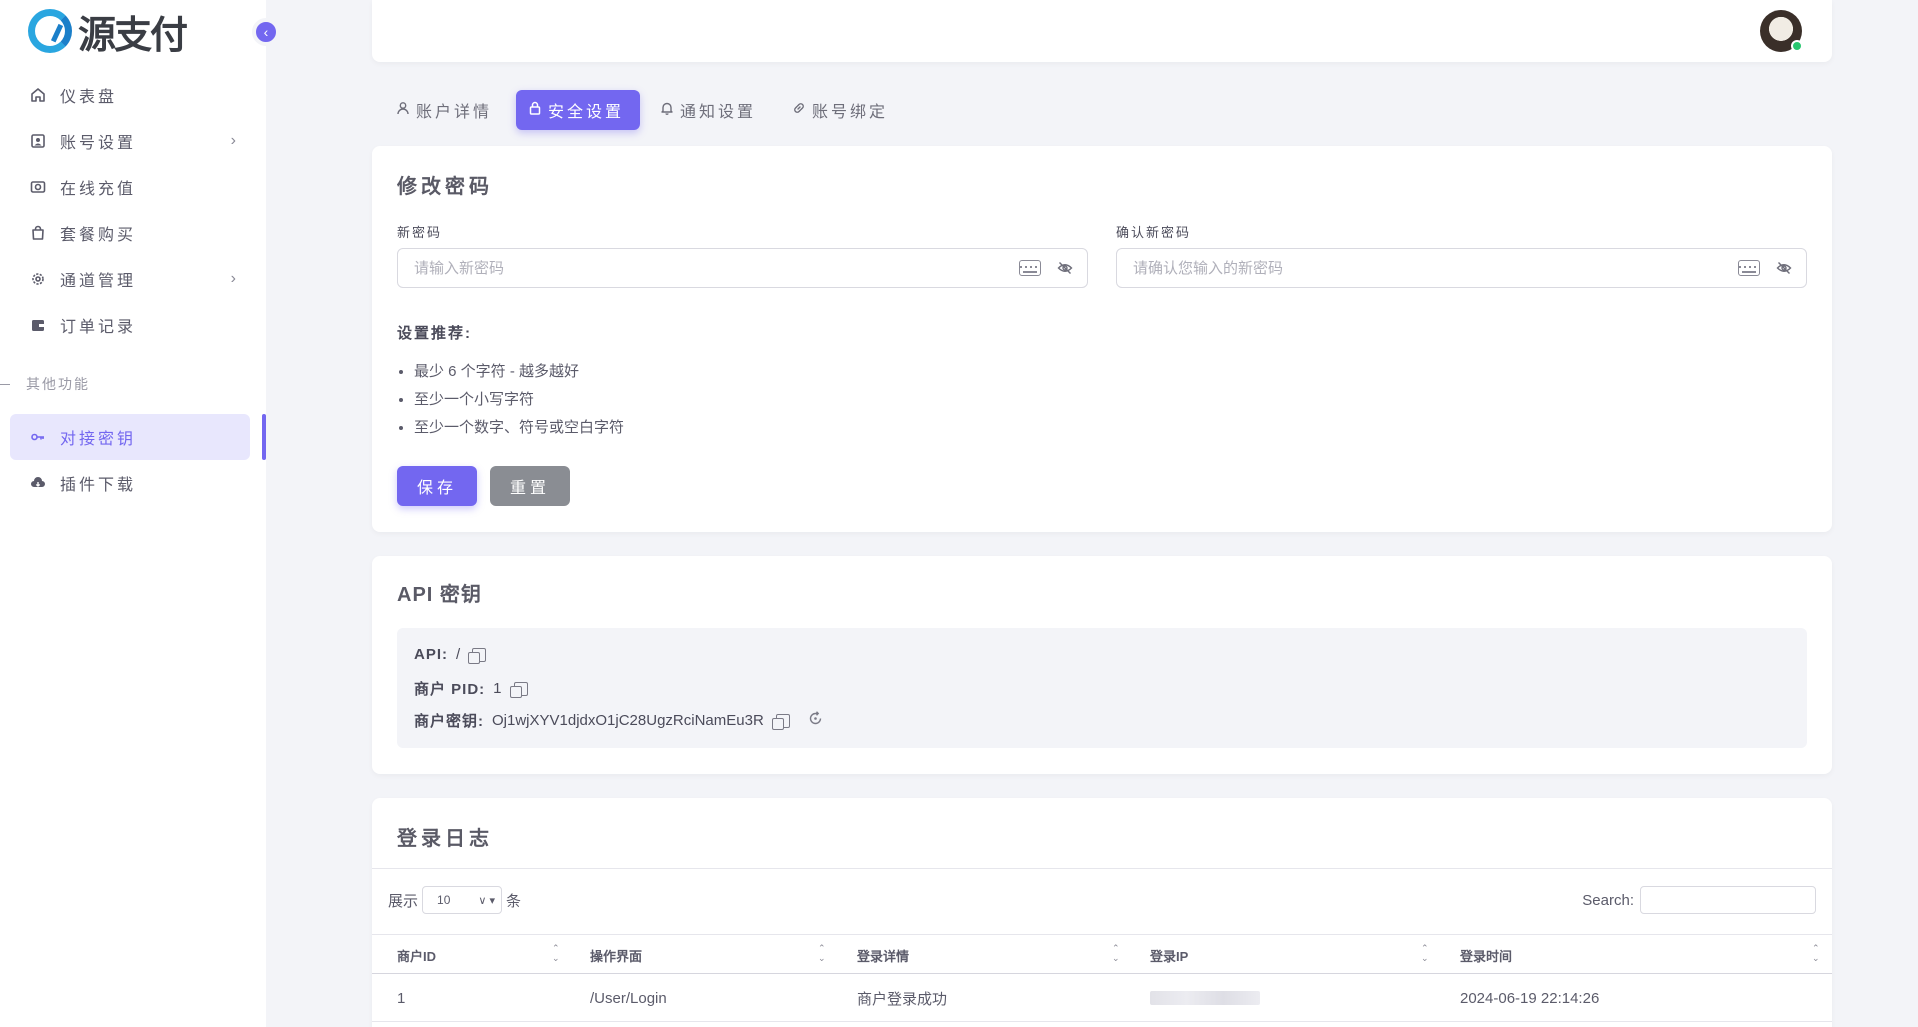 The image size is (1918, 1027). What do you see at coordinates (449, 721) in the screenshot?
I see `key-label: 商户密钥:` at bounding box center [449, 721].